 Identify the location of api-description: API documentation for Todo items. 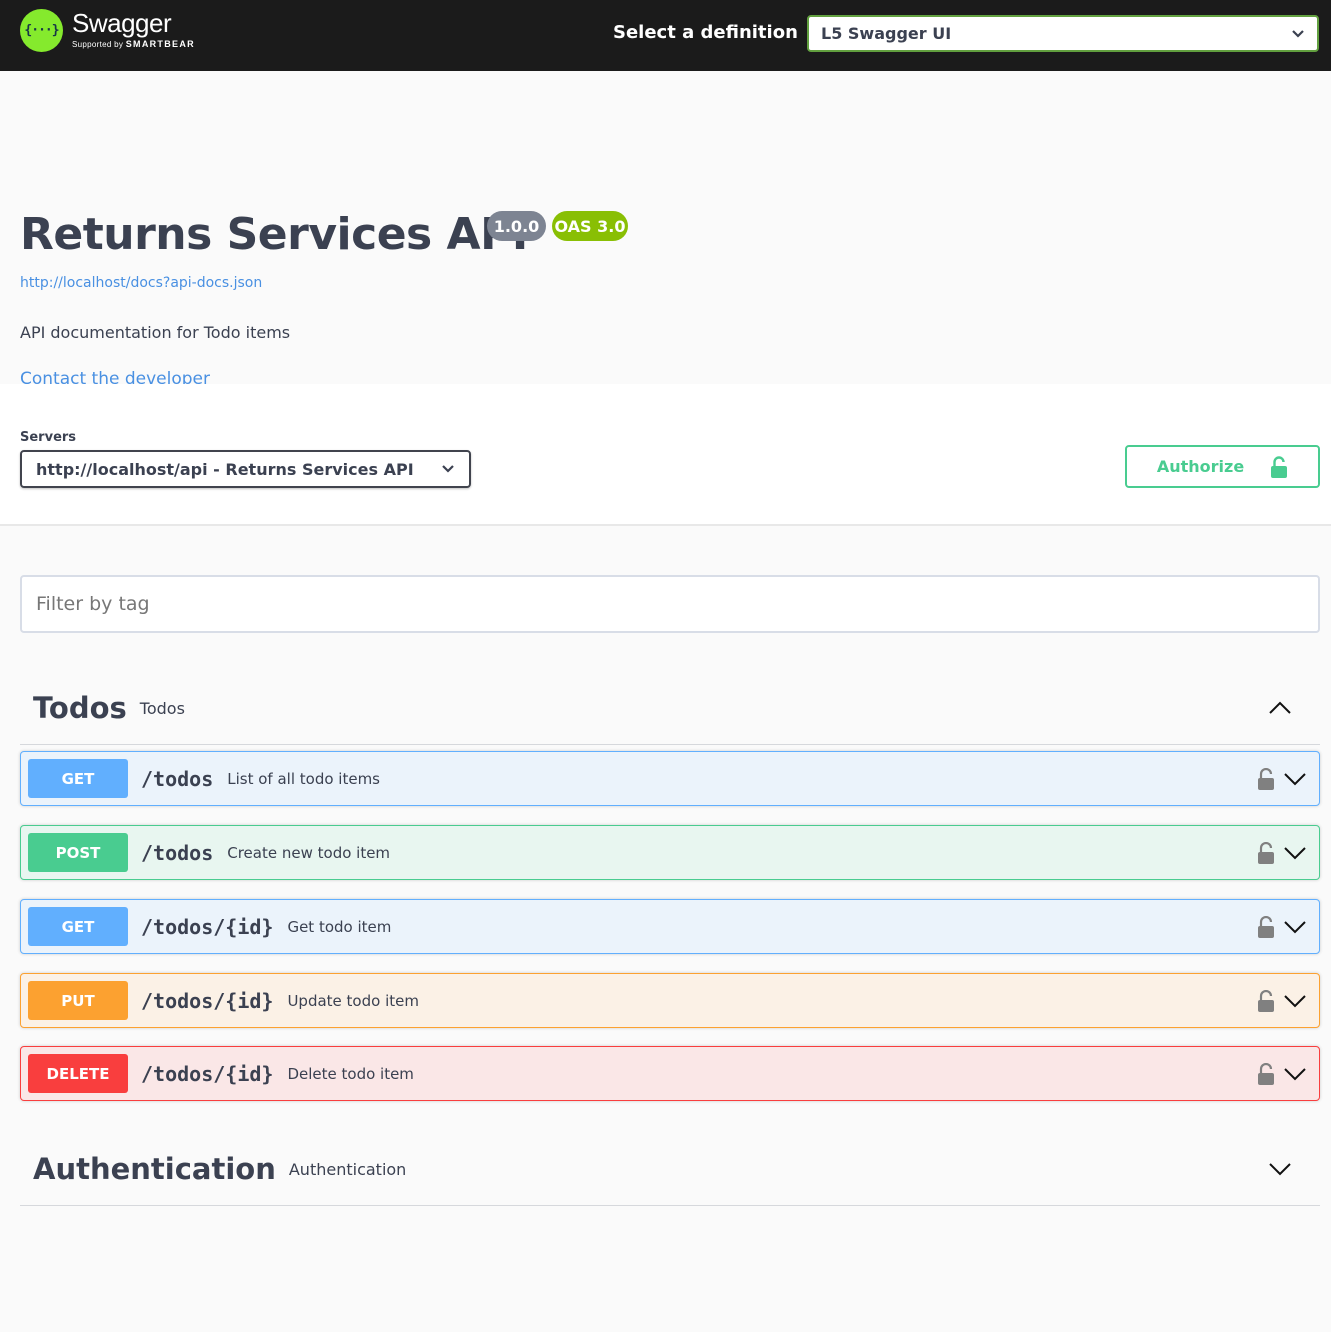
(155, 332).